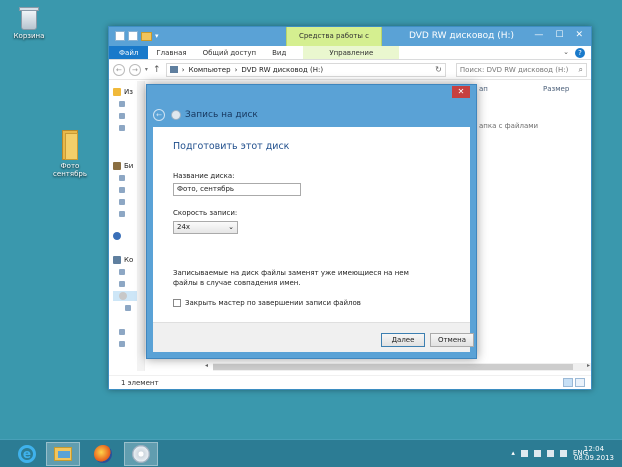 This screenshot has height=467, width=622. What do you see at coordinates (521, 69) in the screenshot?
I see `search-input: Поиск: DVD RW дисковод (H:) ⌕` at bounding box center [521, 69].